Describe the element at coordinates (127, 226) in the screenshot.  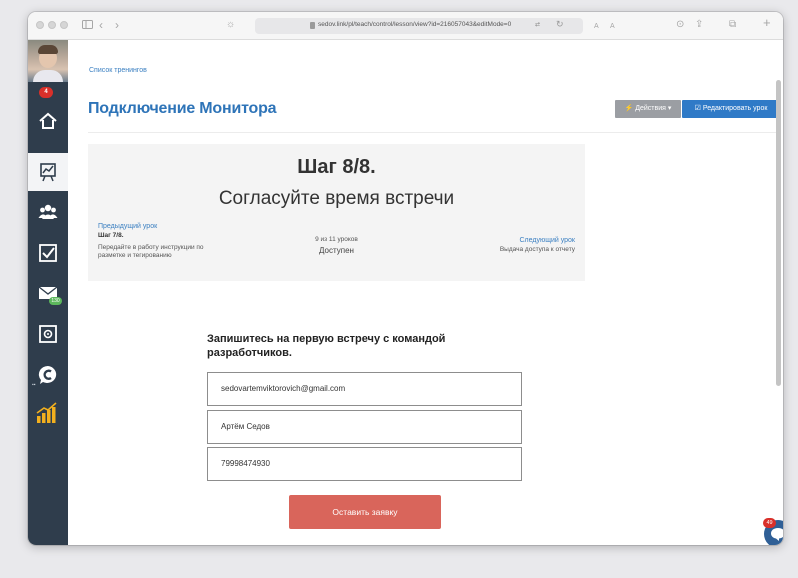
I see `previous-lesson-link: Предыдущий урок` at that location.